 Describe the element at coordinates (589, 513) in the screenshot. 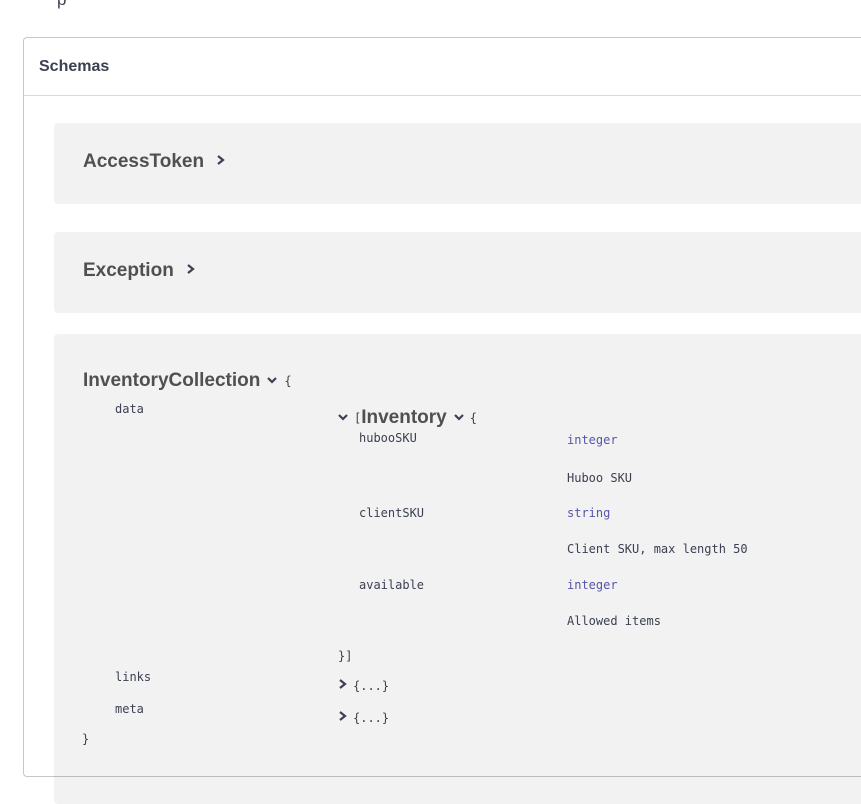

I see `field-type-clientsku: string` at that location.